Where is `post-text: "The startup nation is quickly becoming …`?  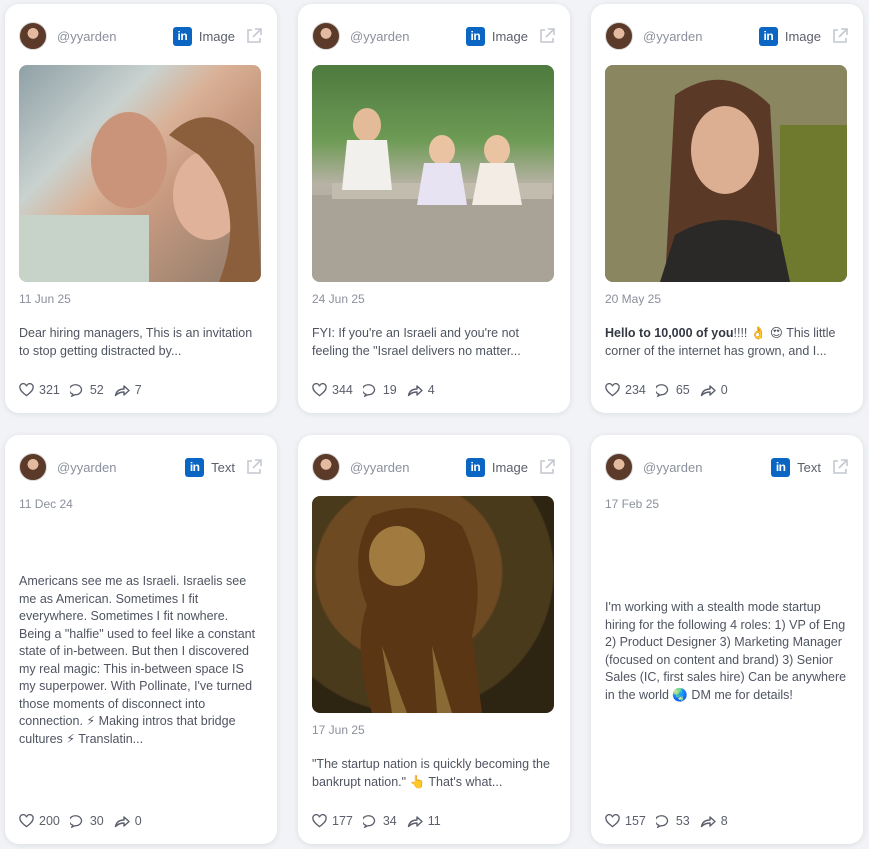 post-text: "The startup nation is quickly becoming … is located at coordinates (431, 773).